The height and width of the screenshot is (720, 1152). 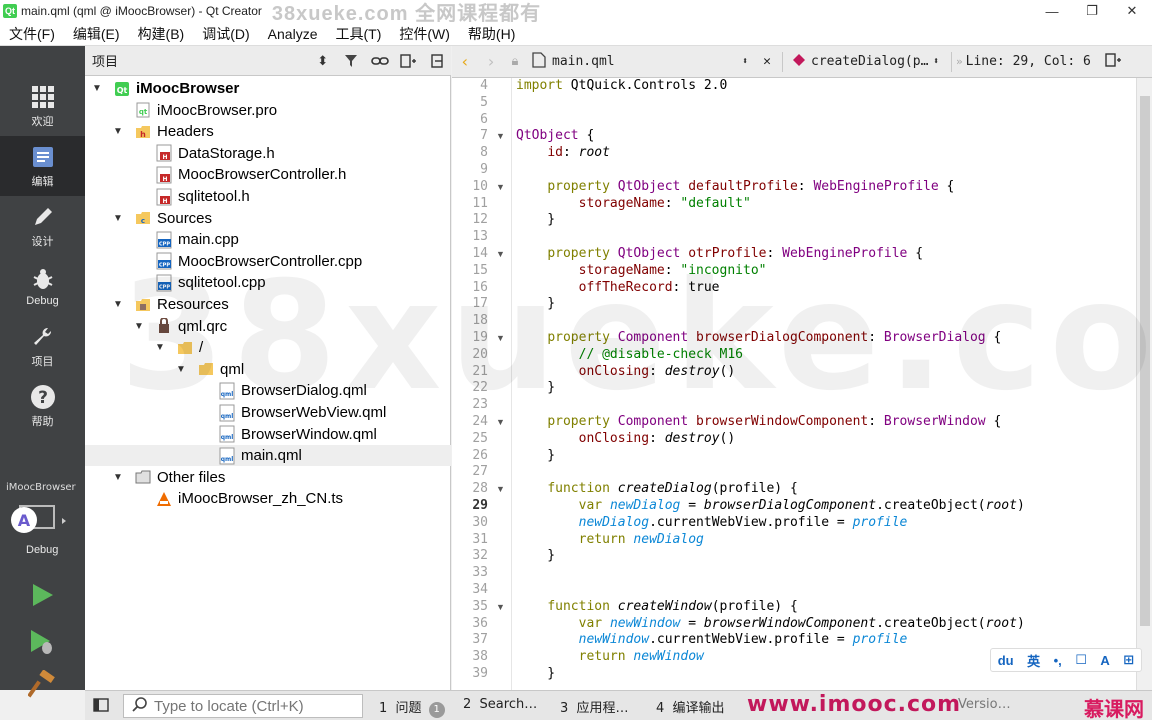 What do you see at coordinates (268, 153) in the screenshot?
I see `tree-item: H DataStorage.h` at bounding box center [268, 153].